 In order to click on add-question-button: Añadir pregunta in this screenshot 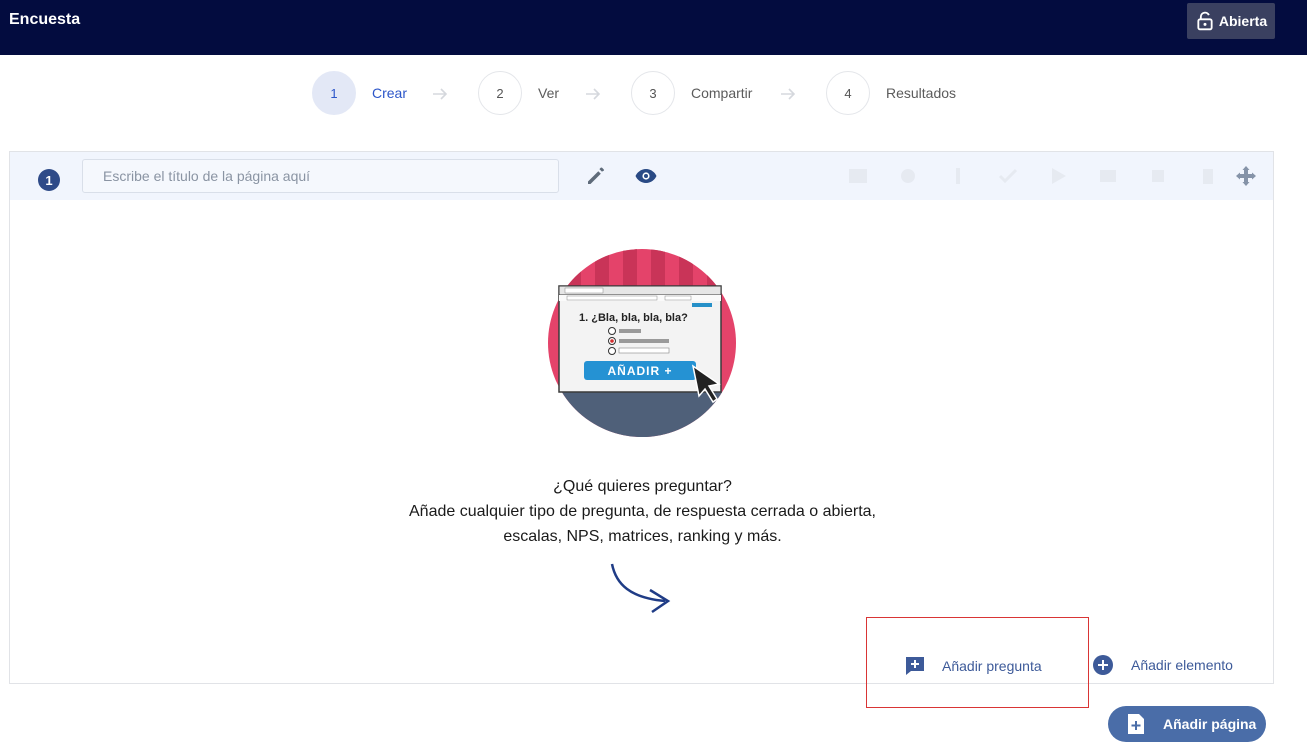, I will do `click(972, 666)`.